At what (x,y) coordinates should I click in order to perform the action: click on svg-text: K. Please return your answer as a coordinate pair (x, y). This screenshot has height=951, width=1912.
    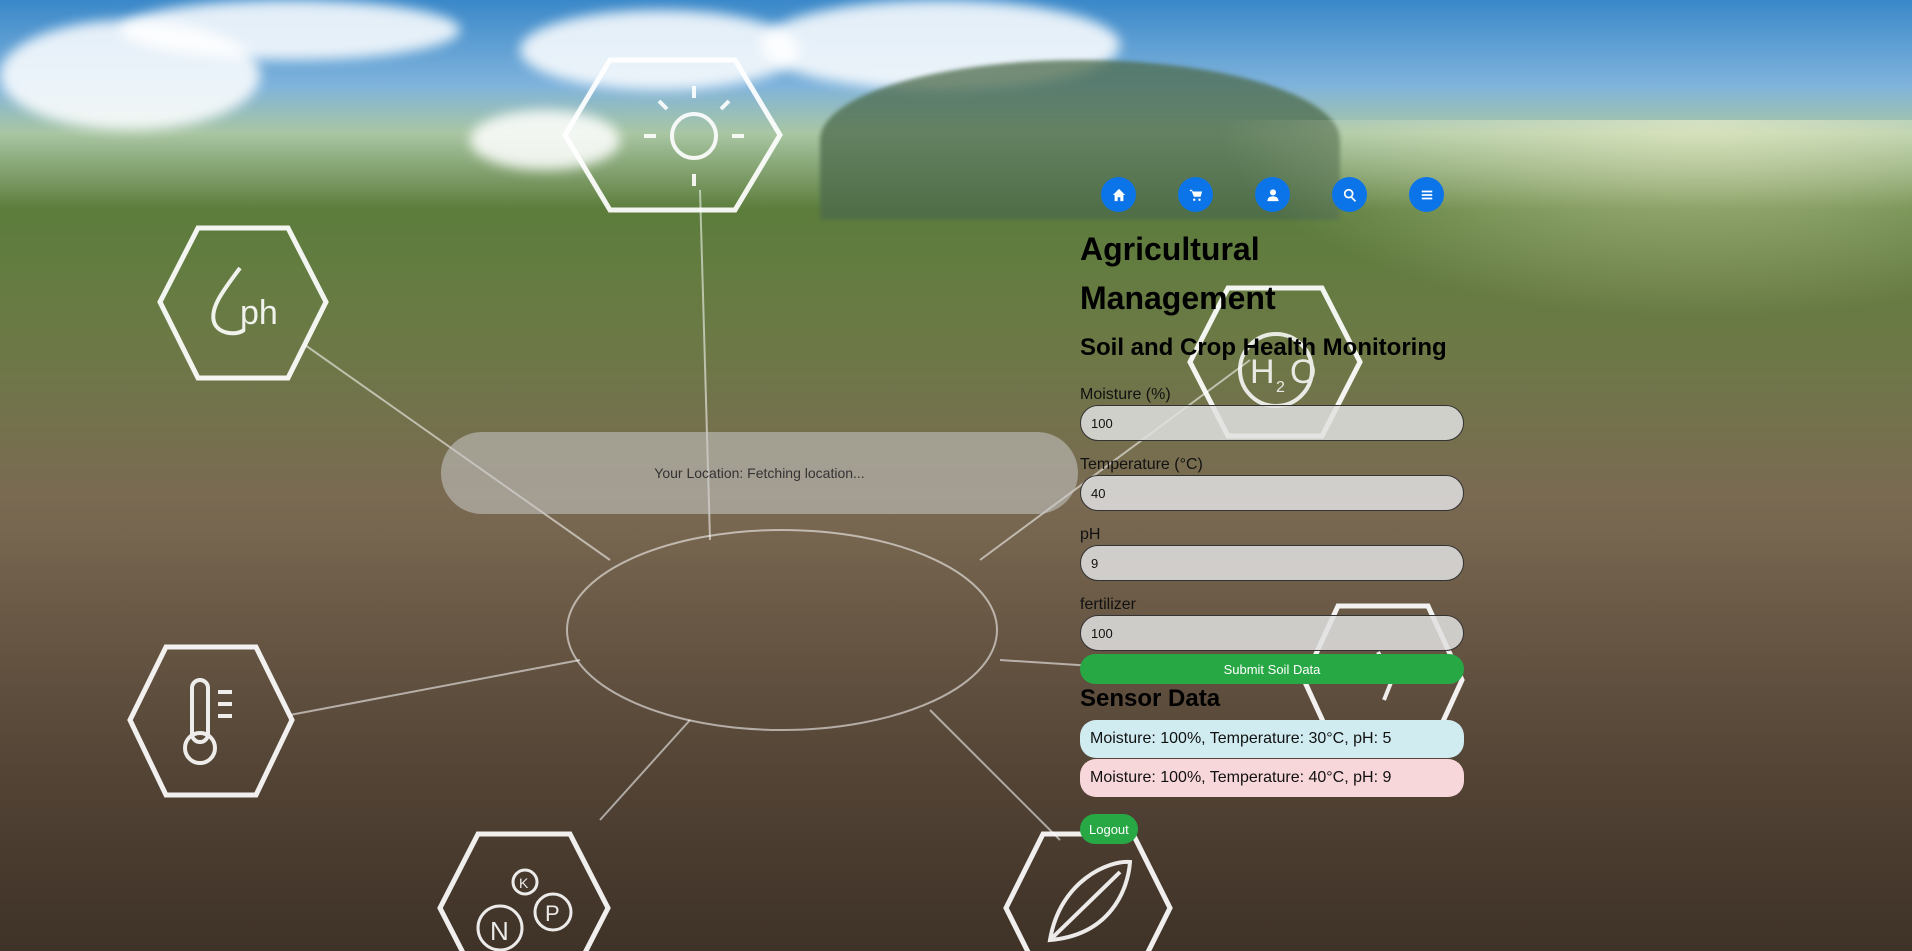
    Looking at the image, I should click on (524, 883).